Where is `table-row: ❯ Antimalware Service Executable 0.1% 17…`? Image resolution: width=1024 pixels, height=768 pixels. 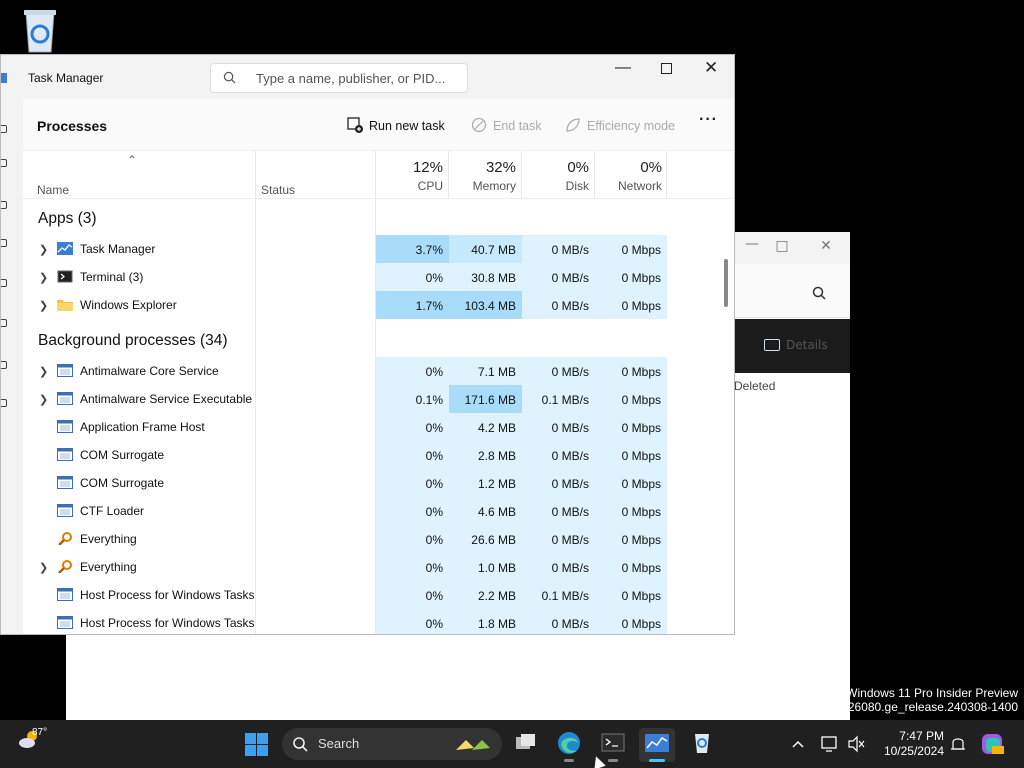
table-row: ❯ Antimalware Service Executable 0.1% 17… is located at coordinates (371, 399).